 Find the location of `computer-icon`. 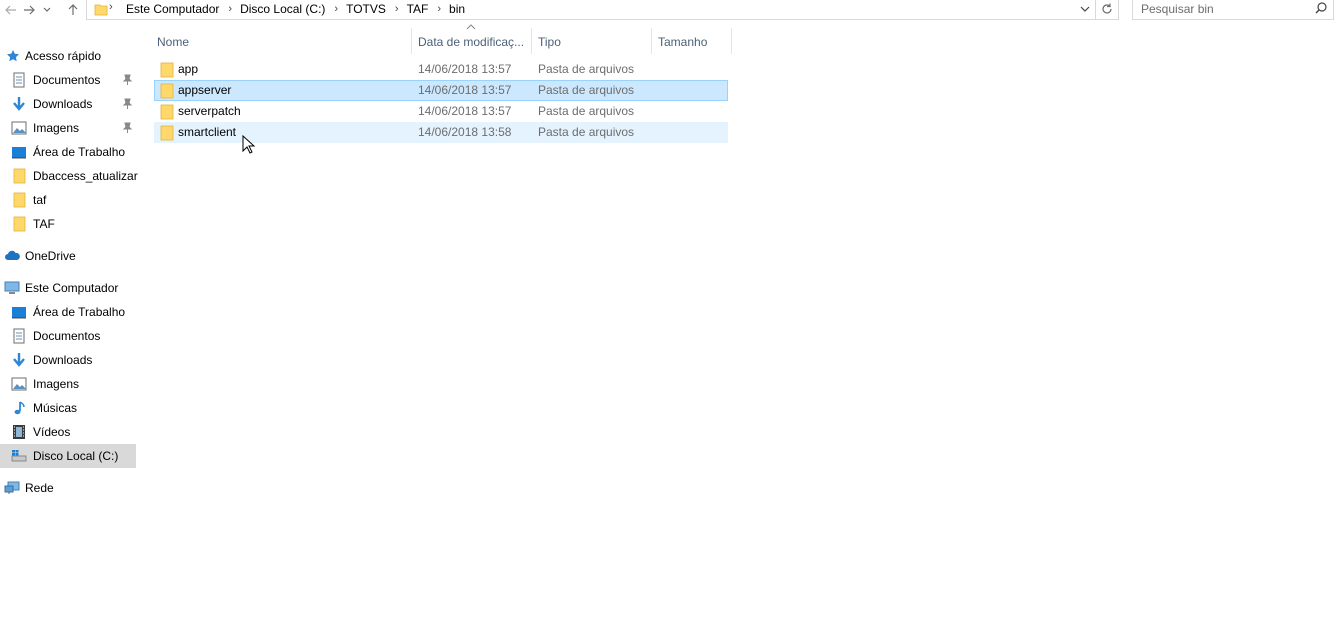

computer-icon is located at coordinates (12, 288).